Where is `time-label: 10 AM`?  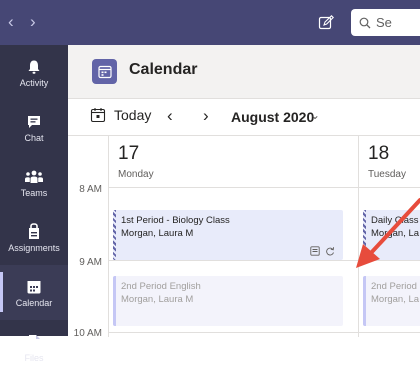 time-label: 10 AM is located at coordinates (87, 333).